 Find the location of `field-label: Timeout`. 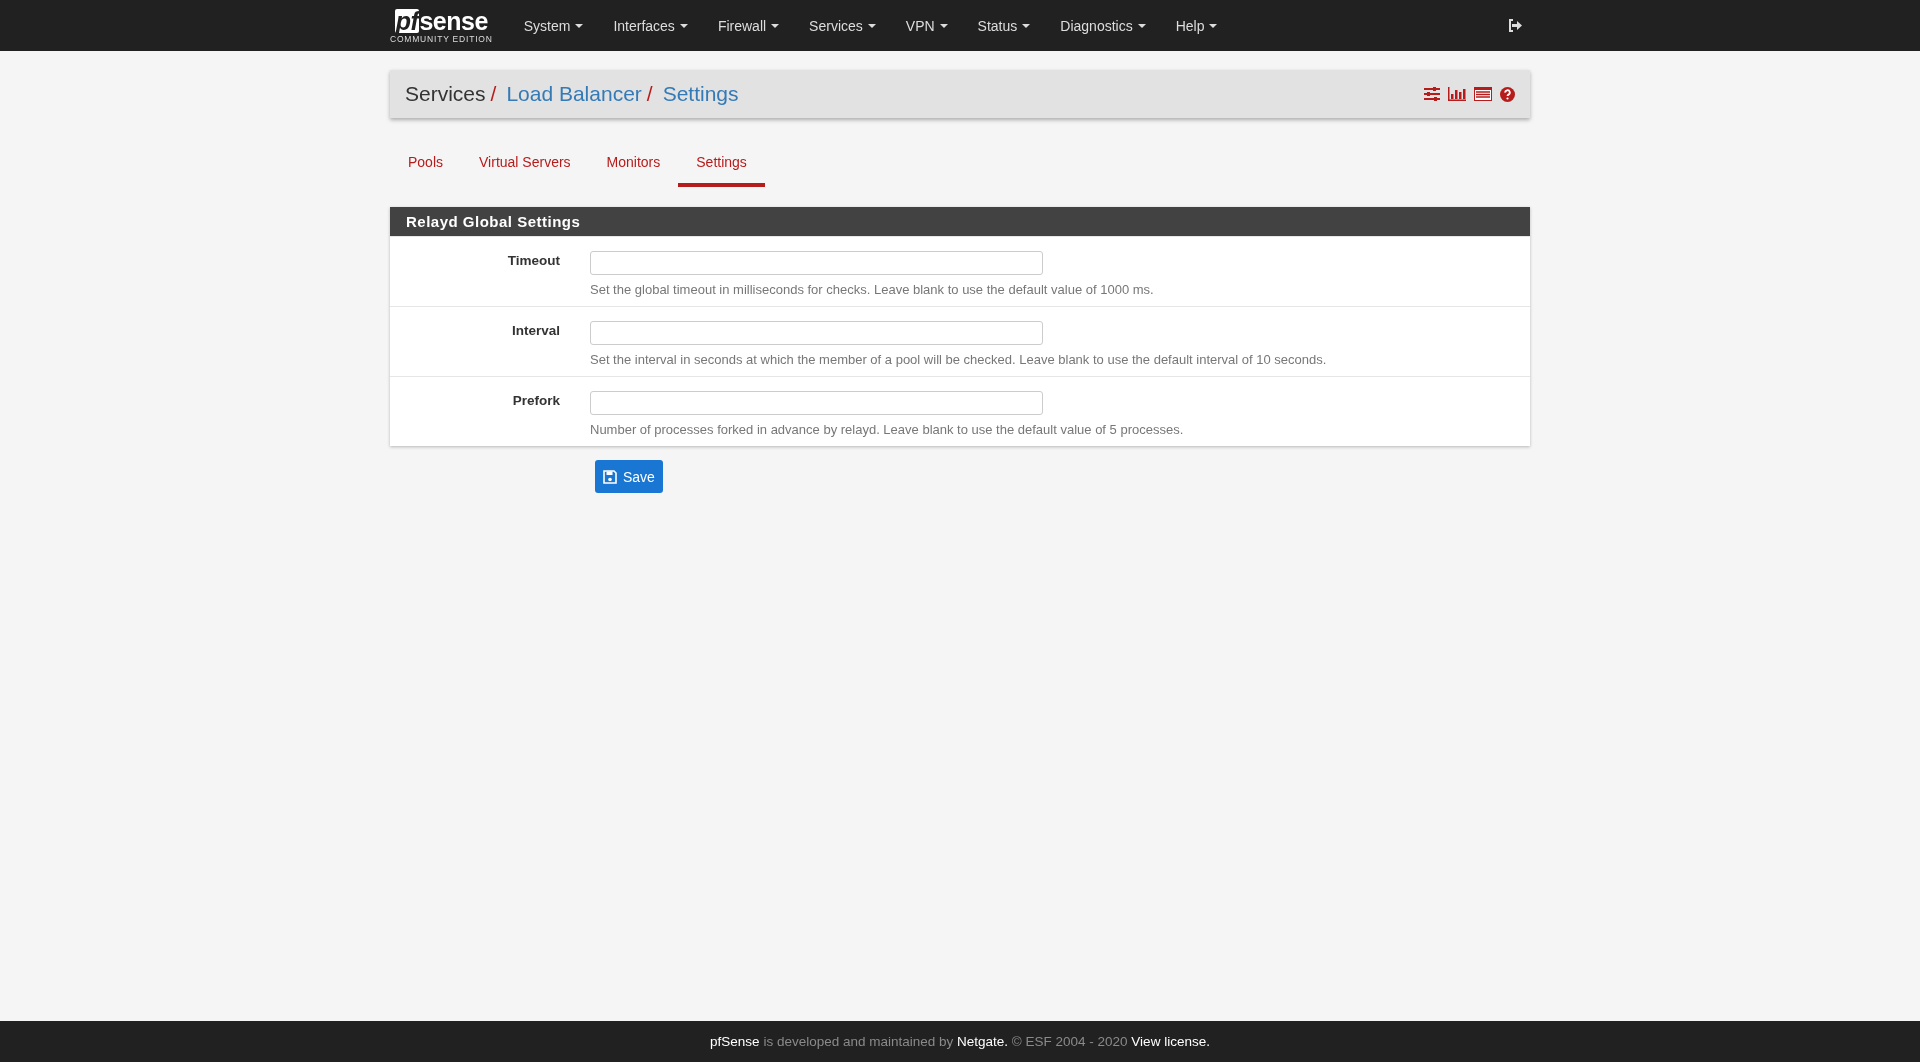

field-label: Timeout is located at coordinates (533, 261).